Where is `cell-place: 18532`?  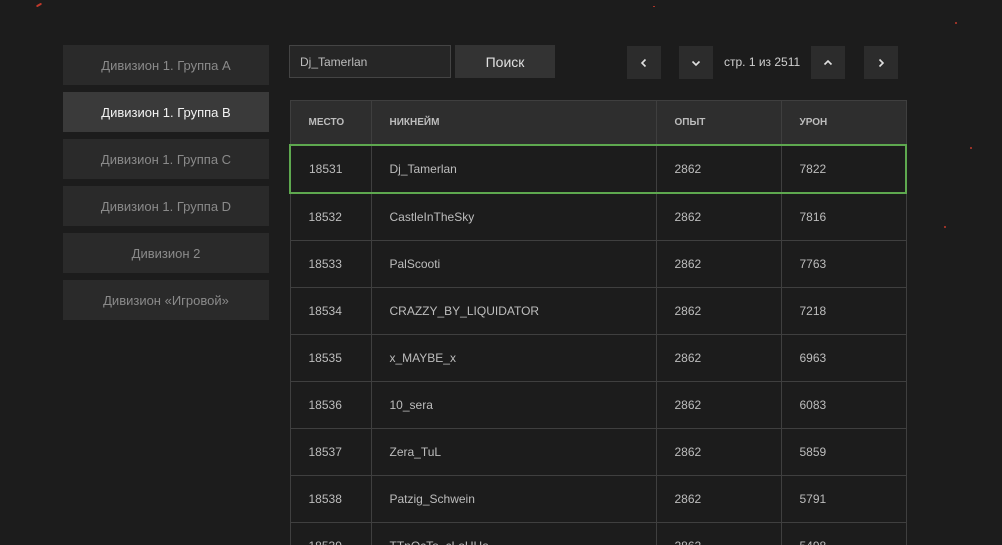 cell-place: 18532 is located at coordinates (330, 216).